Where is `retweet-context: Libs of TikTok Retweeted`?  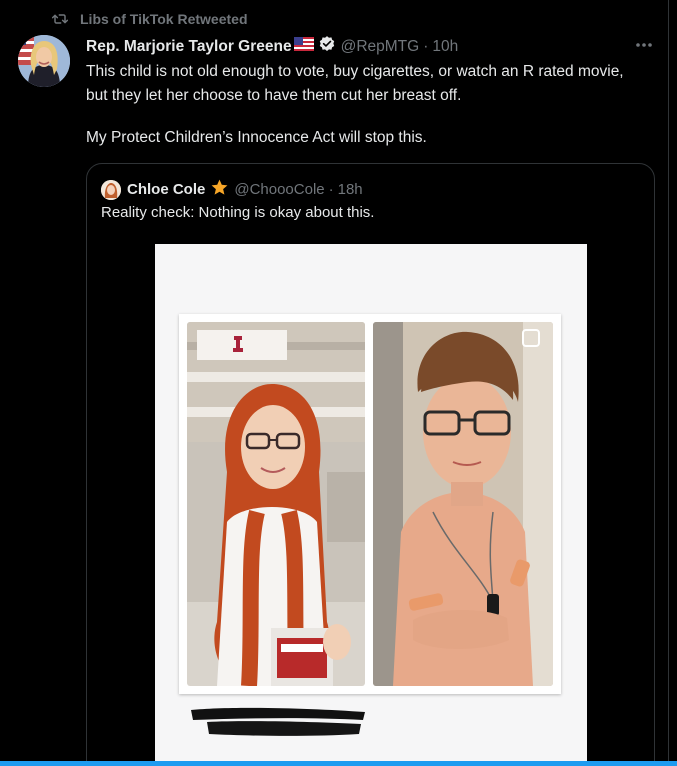
retweet-context: Libs of TikTok Retweeted is located at coordinates (150, 19).